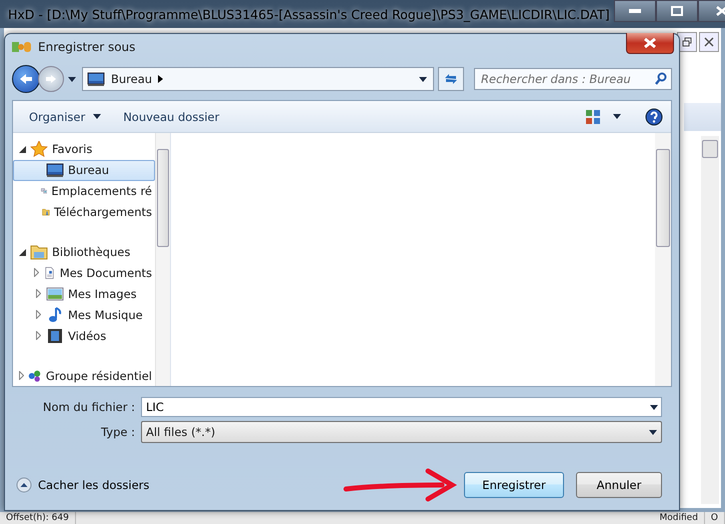  I want to click on minimize-button, so click(635, 11).